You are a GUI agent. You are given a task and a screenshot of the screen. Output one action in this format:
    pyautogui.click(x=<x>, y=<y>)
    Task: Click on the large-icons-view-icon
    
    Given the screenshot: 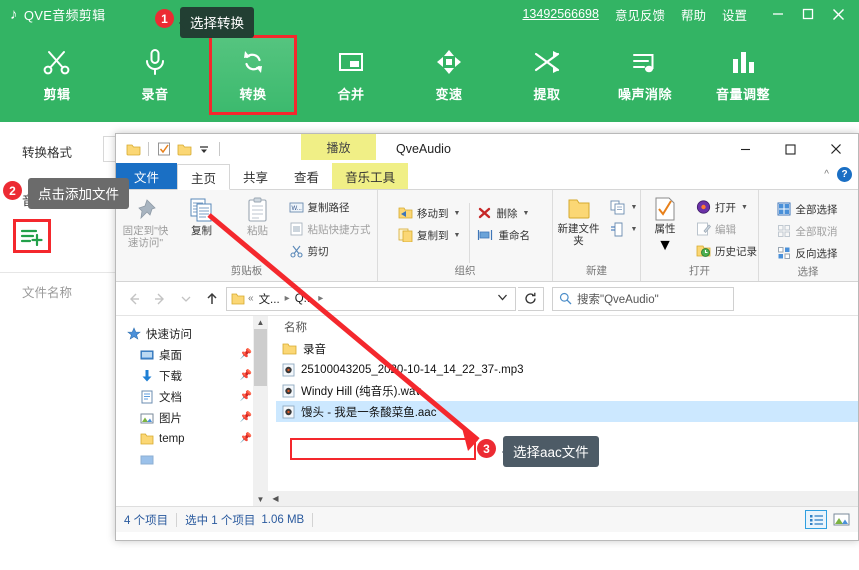 What is the action you would take?
    pyautogui.click(x=841, y=519)
    